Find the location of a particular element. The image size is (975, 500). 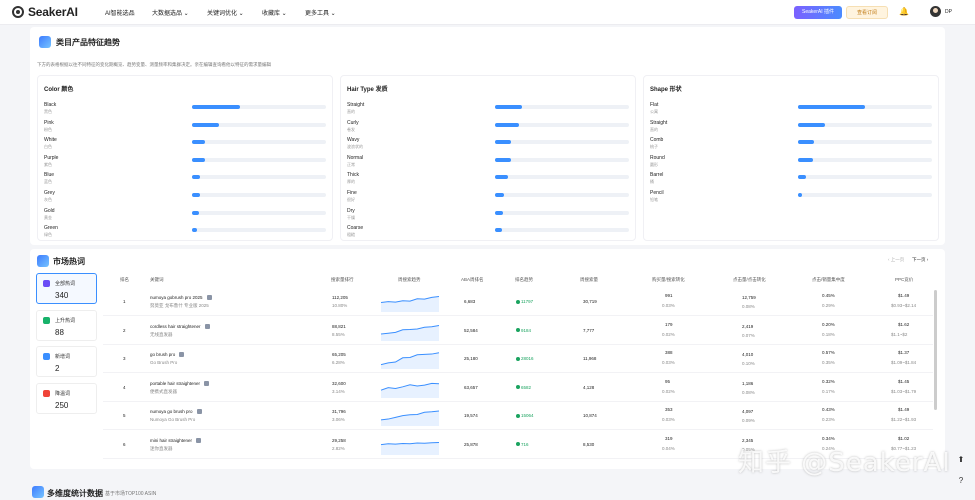

nav-more-tools: 更多工具 ⌄ is located at coordinates (320, 12).